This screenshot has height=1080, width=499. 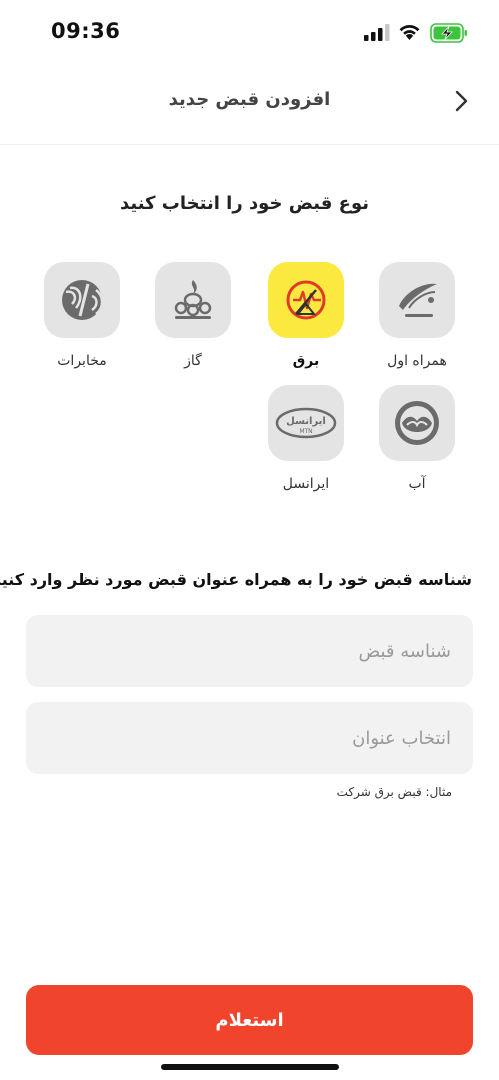 I want to click on irancell-logo-icon: ایرانسل MTN, so click(x=306, y=423).